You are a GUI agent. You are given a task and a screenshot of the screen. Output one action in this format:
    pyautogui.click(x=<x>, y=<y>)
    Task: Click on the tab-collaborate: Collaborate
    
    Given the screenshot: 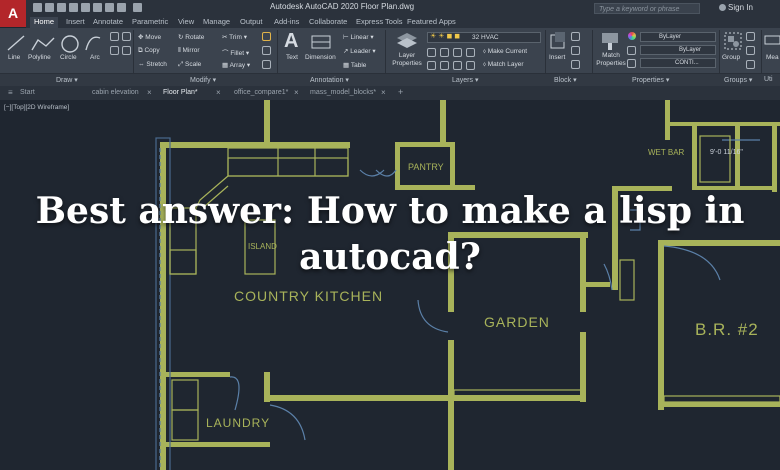 What is the action you would take?
    pyautogui.click(x=328, y=21)
    